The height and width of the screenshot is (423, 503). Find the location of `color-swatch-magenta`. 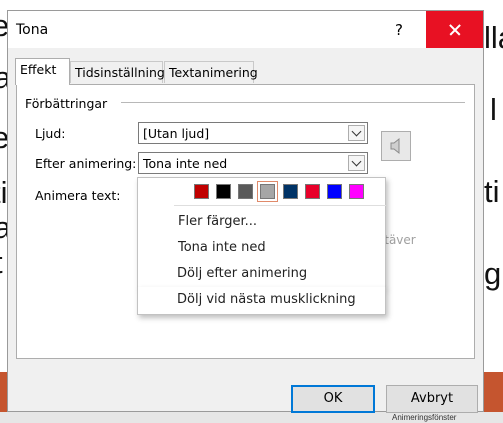

color-swatch-magenta is located at coordinates (356, 191).